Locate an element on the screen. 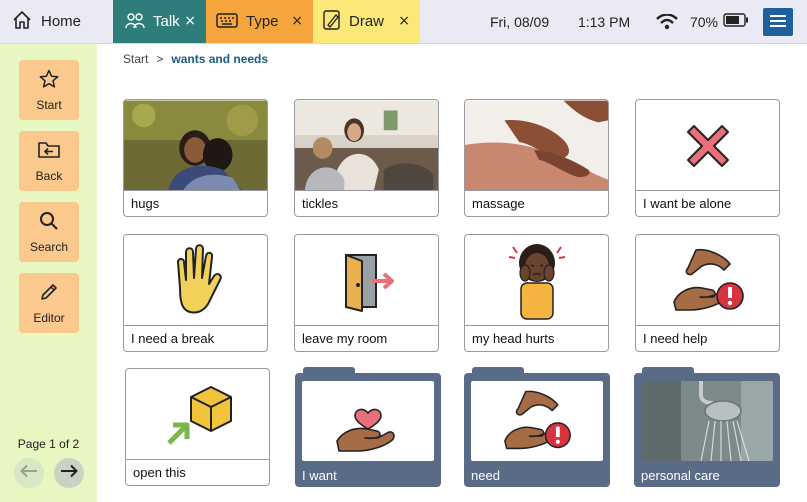 The image size is (807, 502). open-box-icon is located at coordinates (197, 414).